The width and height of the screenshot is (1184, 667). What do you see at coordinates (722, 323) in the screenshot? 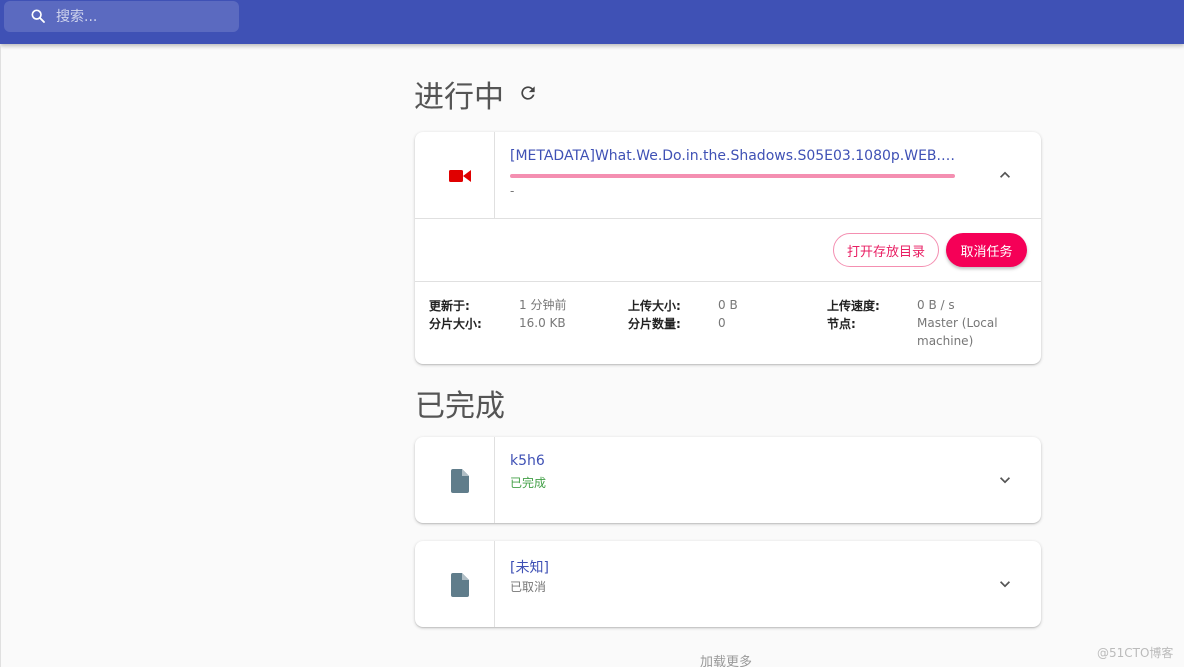
I see `chunk-count-value: 0` at bounding box center [722, 323].